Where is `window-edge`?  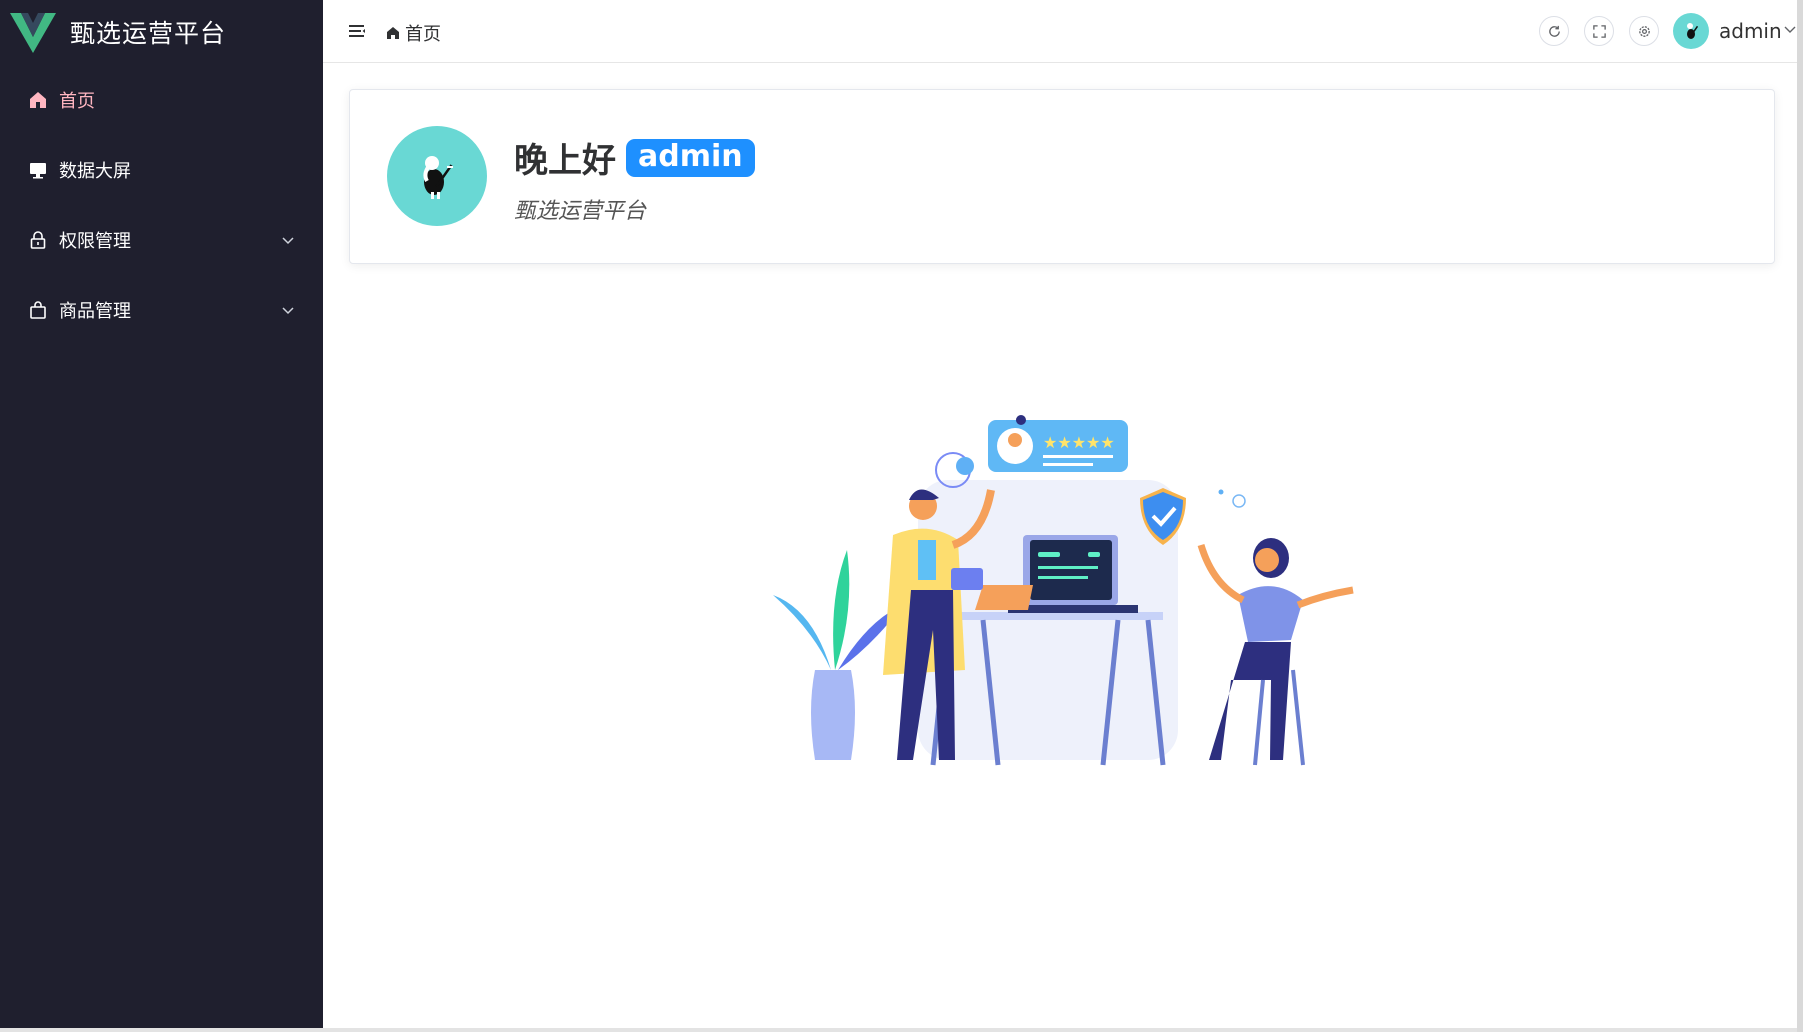
window-edge is located at coordinates (1800, 516).